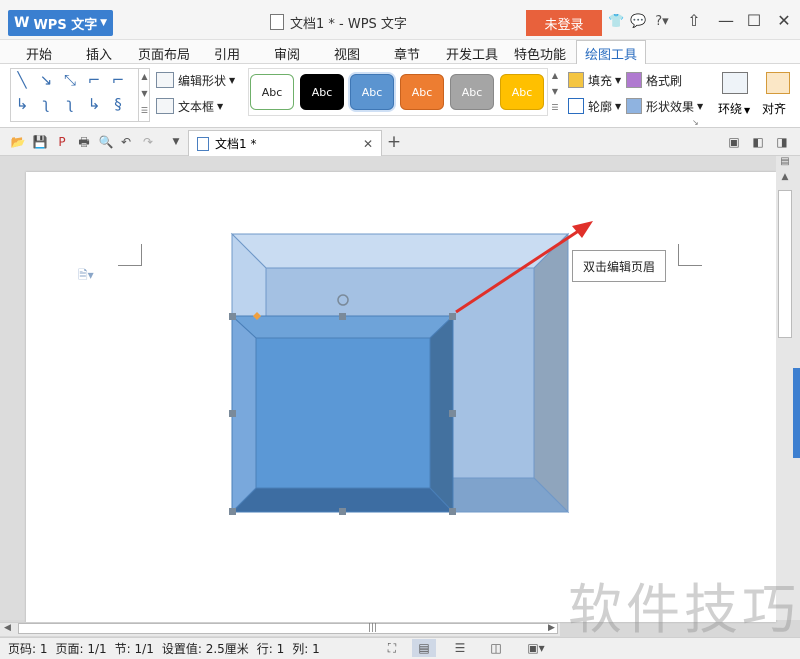 This screenshot has width=800, height=659. Describe the element at coordinates (551, 373) in the screenshot. I see `frame-right-bevel` at that location.